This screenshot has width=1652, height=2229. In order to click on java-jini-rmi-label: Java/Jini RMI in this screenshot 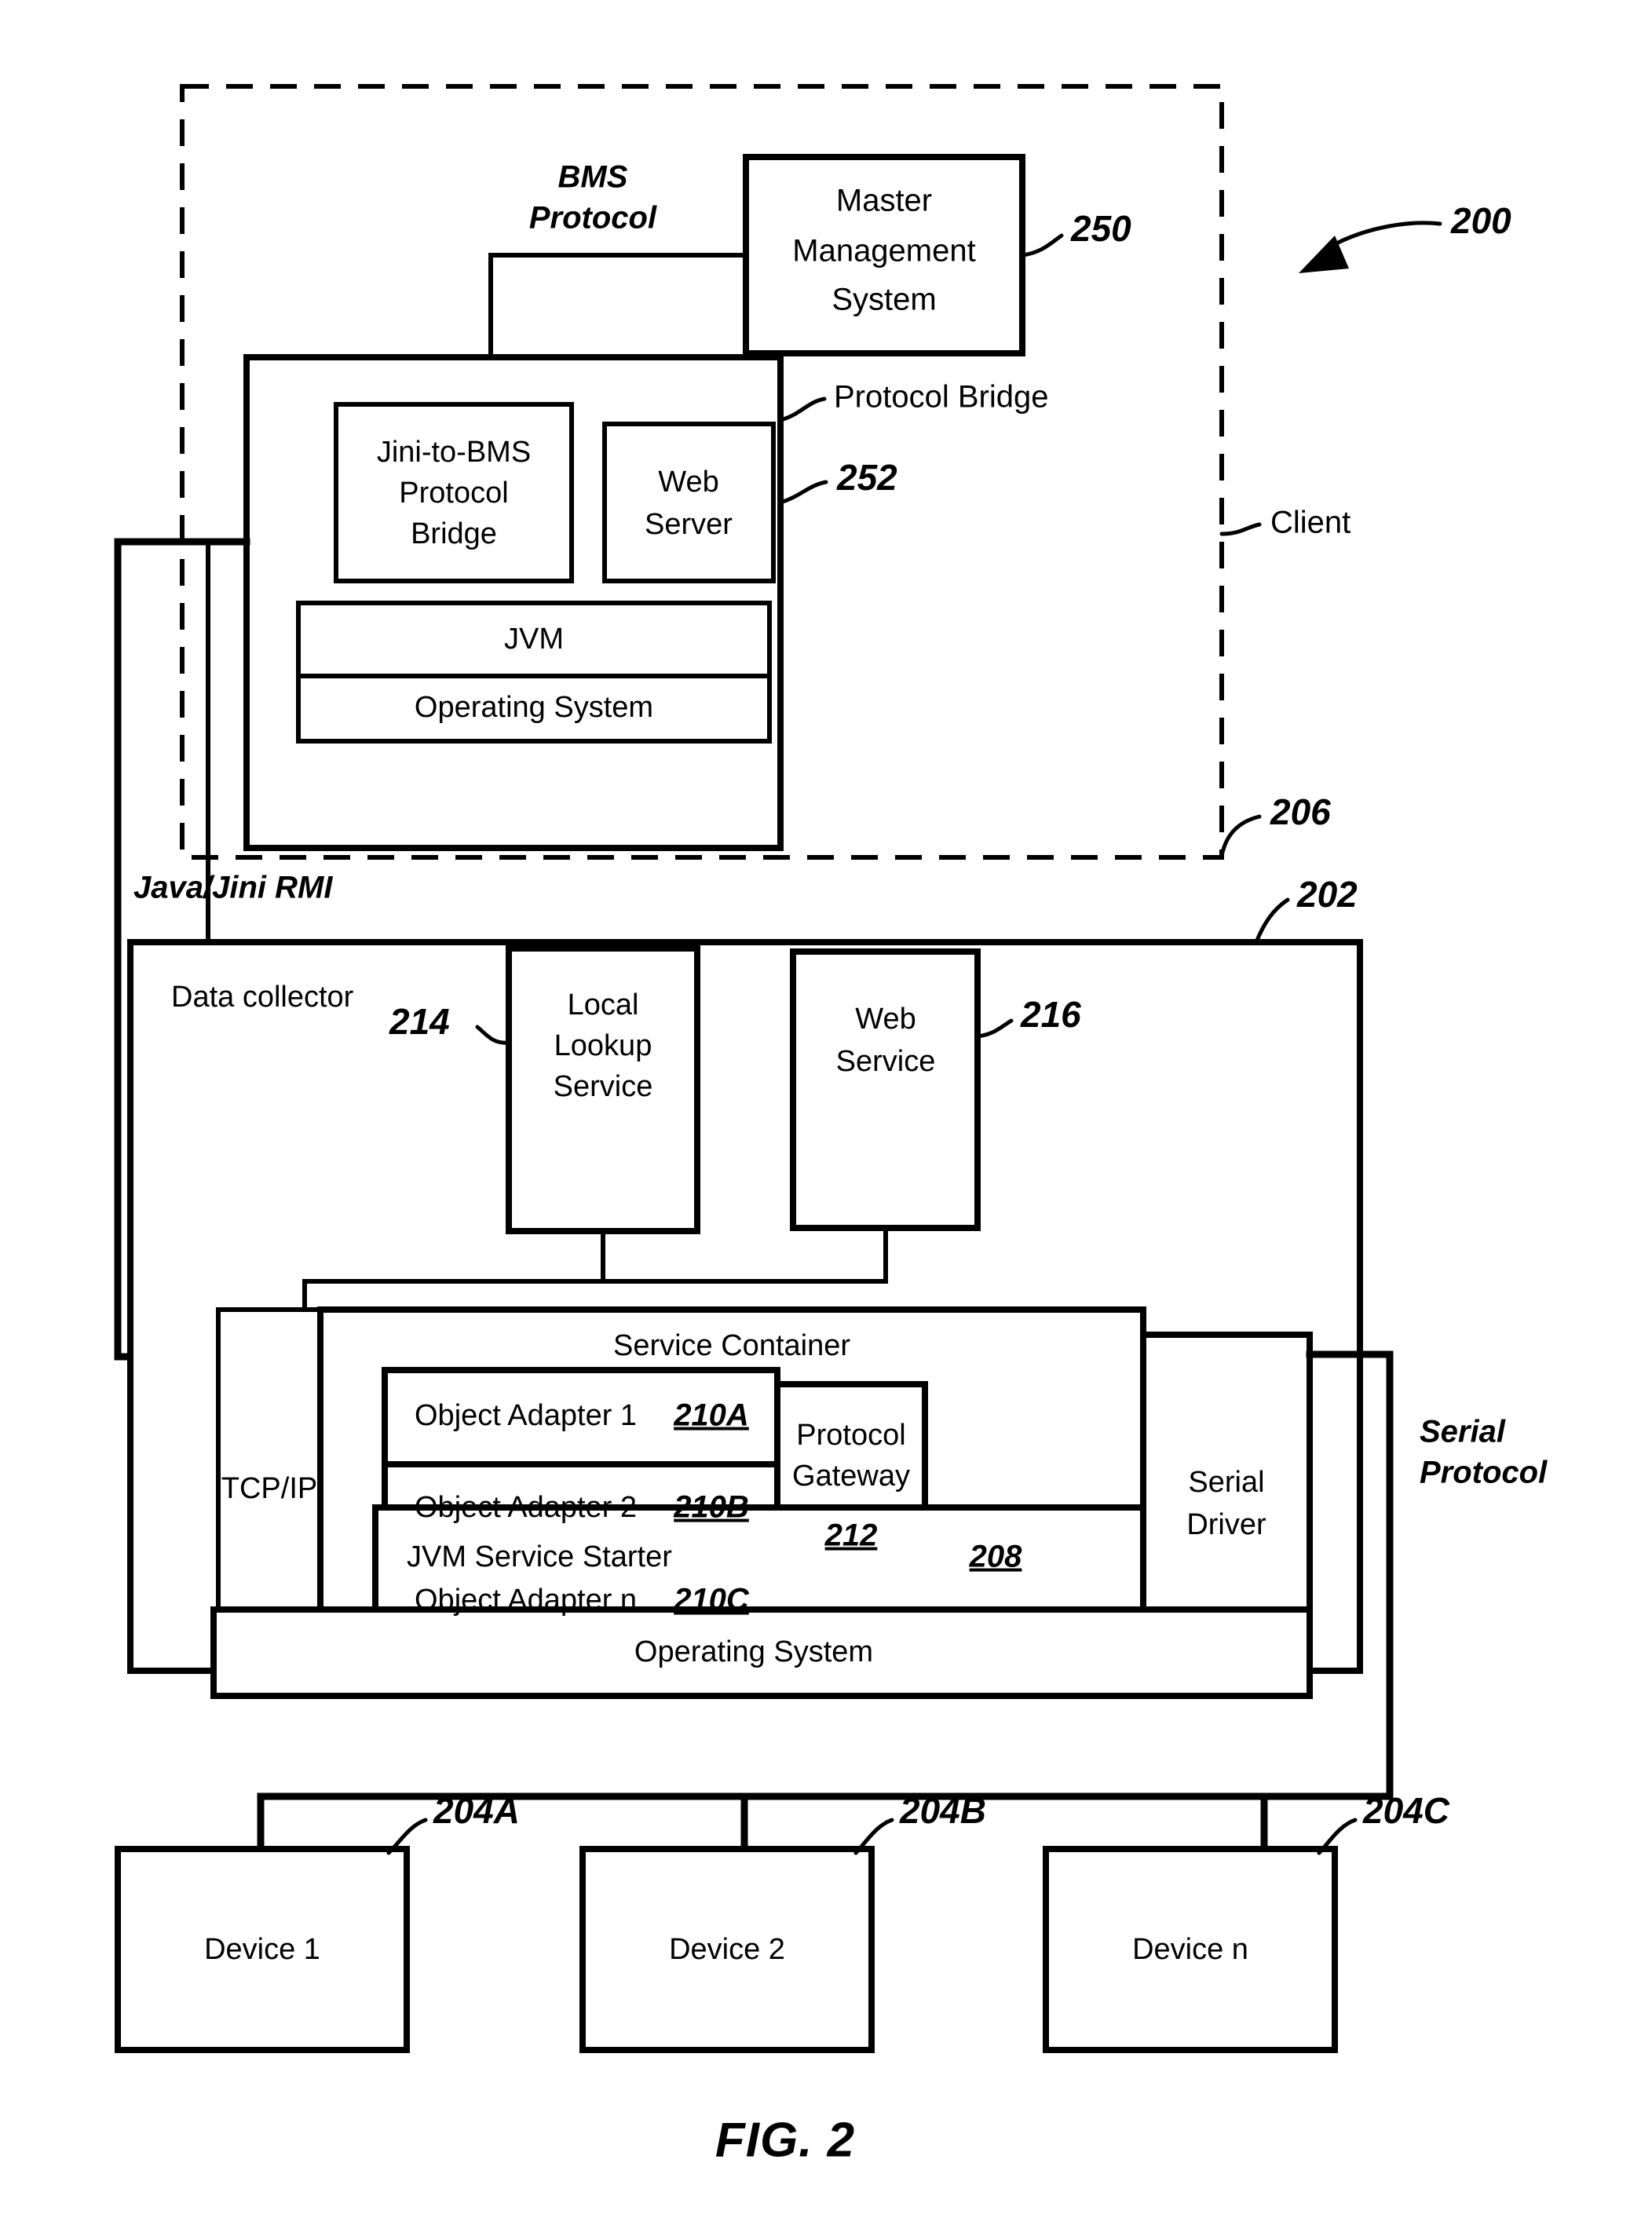, I will do `click(233, 888)`.